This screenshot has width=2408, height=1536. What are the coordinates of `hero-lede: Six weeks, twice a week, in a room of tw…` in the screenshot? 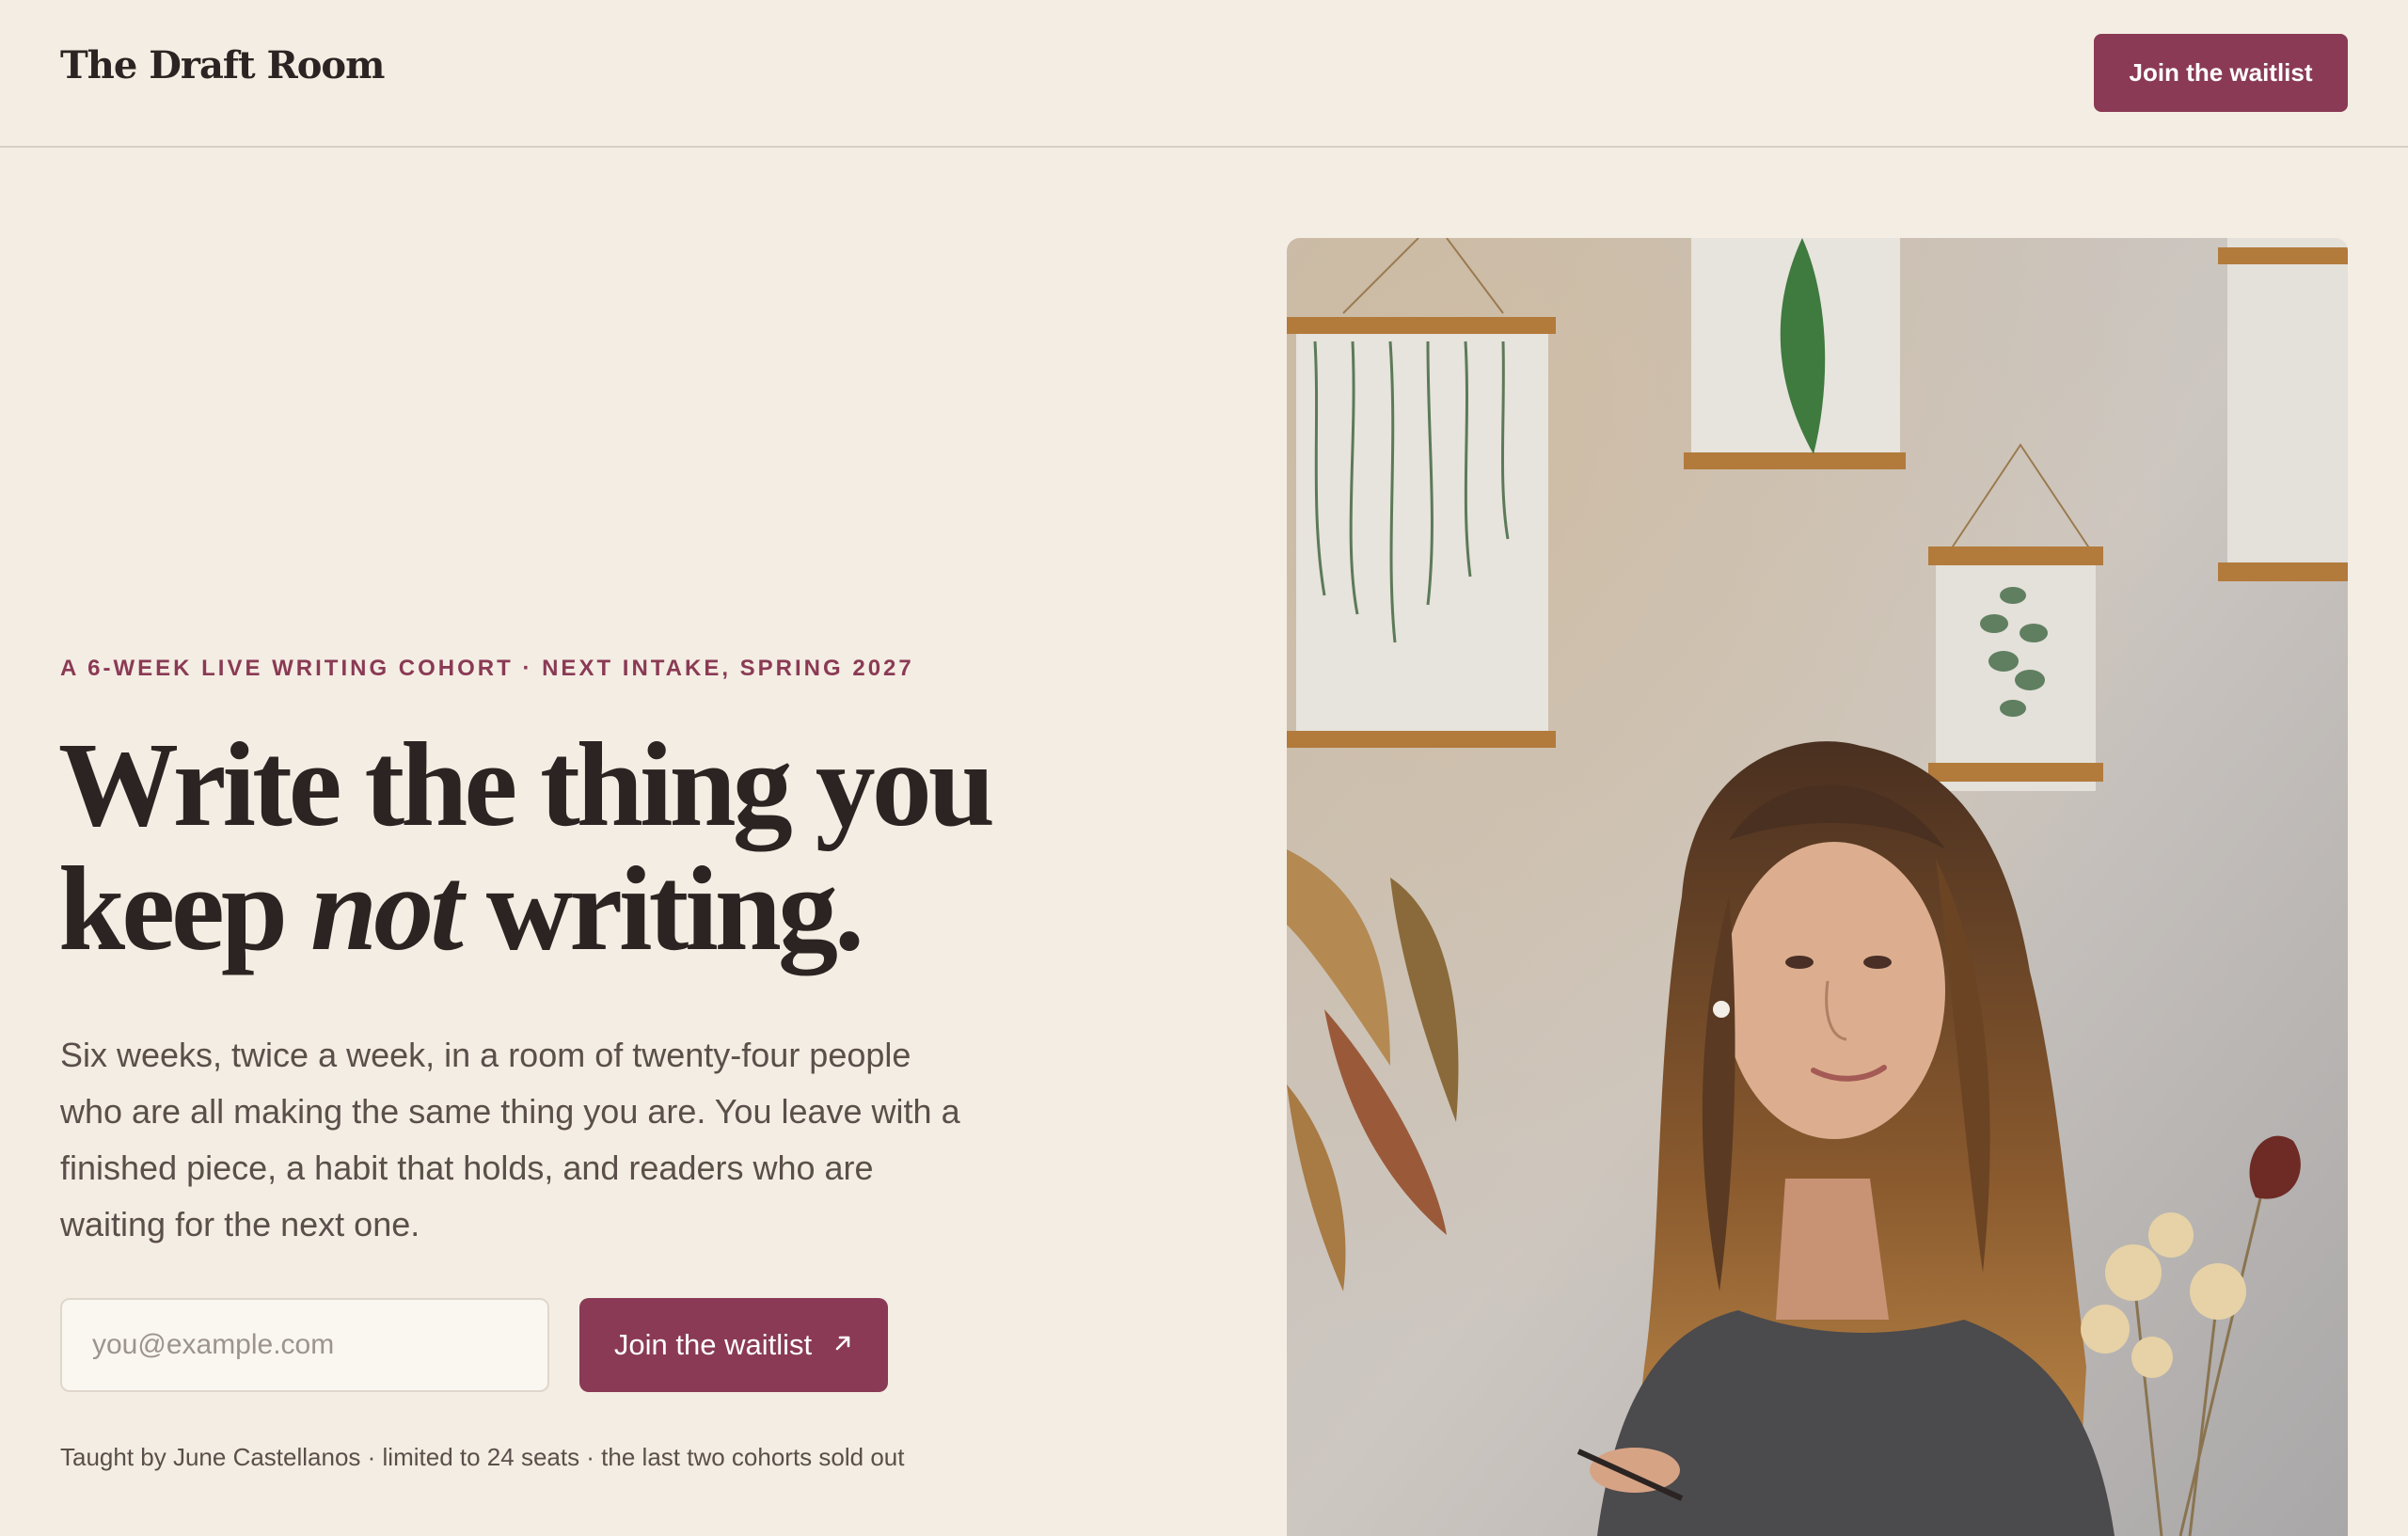 It's located at (510, 1139).